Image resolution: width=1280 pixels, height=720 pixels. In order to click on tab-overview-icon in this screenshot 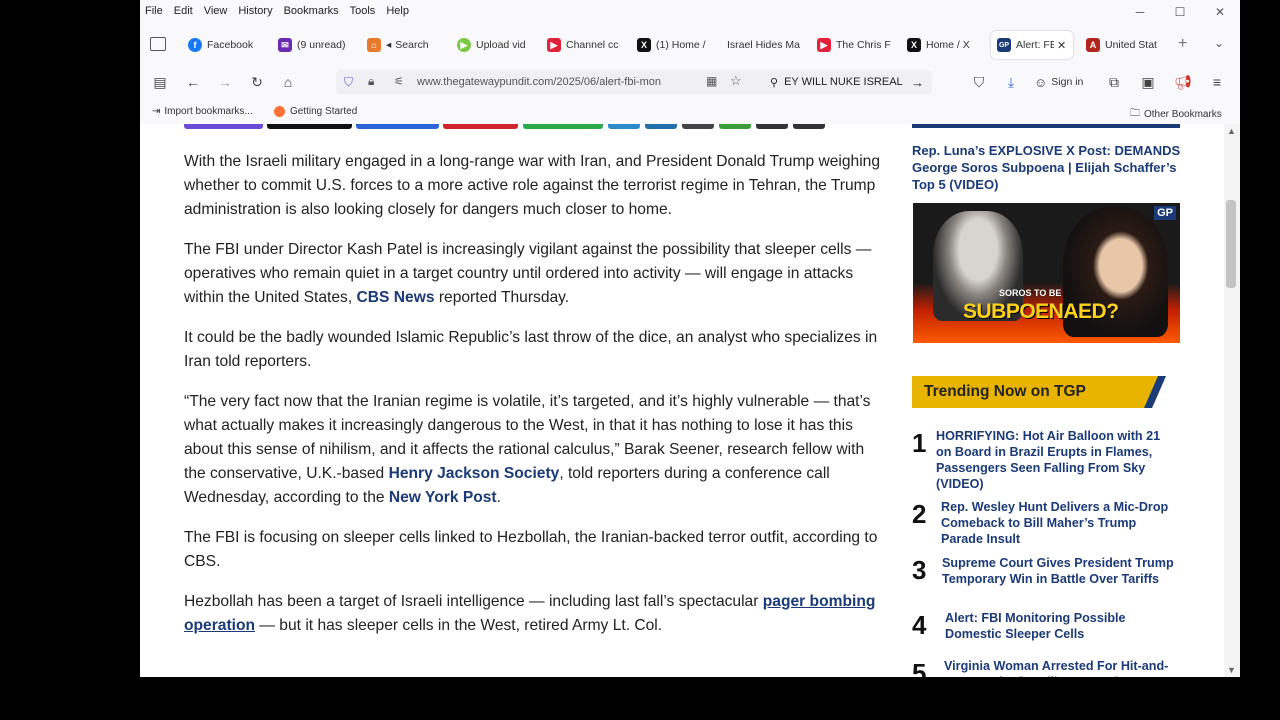, I will do `click(158, 44)`.